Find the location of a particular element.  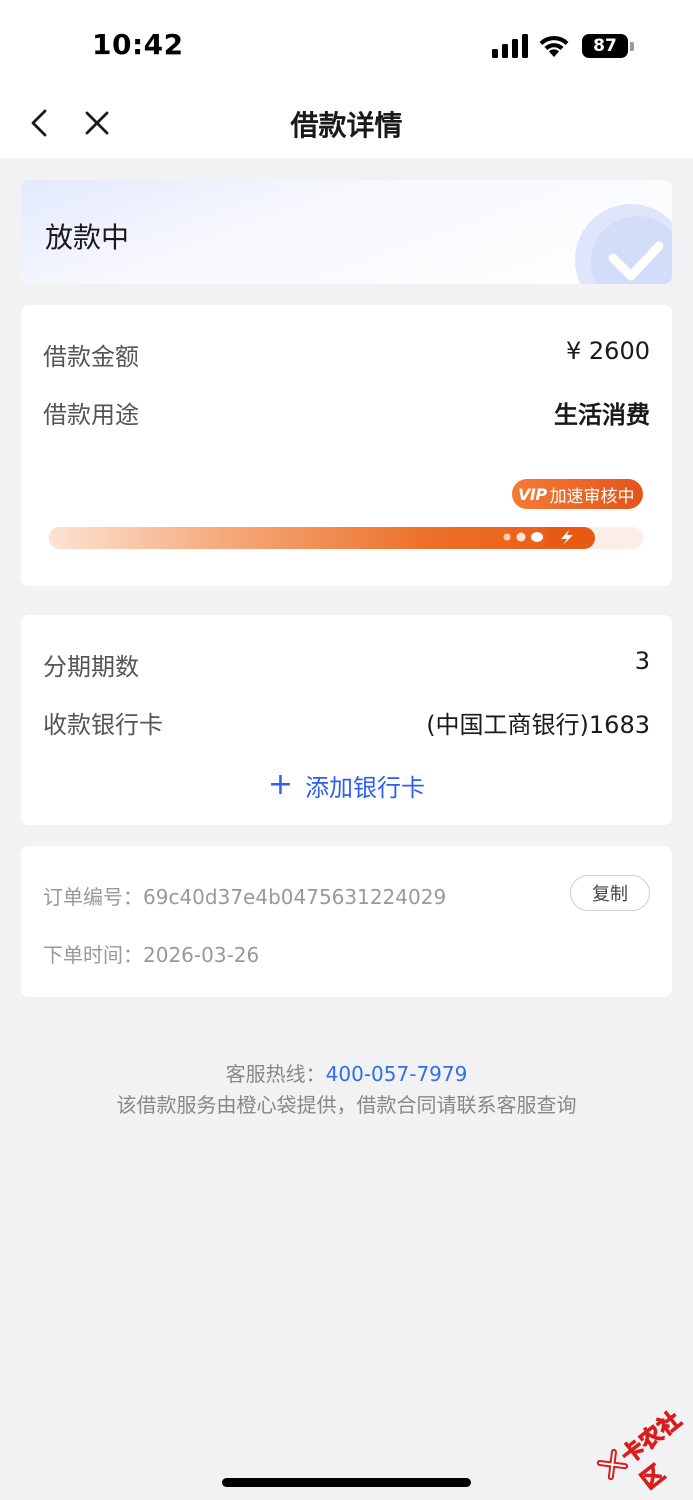

wifi-icon is located at coordinates (554, 46).